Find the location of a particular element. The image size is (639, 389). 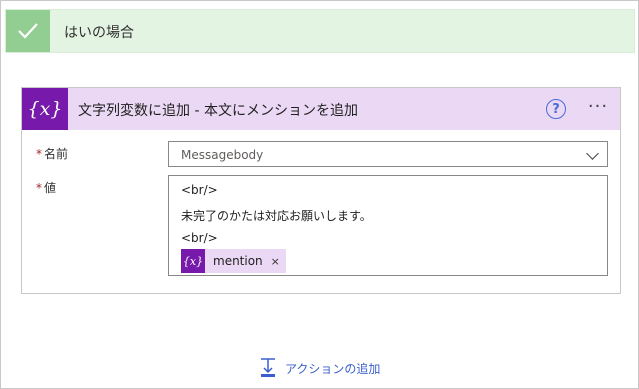

card-header: {x} 文字列変数に追加 - 本文にメンションを追加 ? ··· is located at coordinates (321, 109).